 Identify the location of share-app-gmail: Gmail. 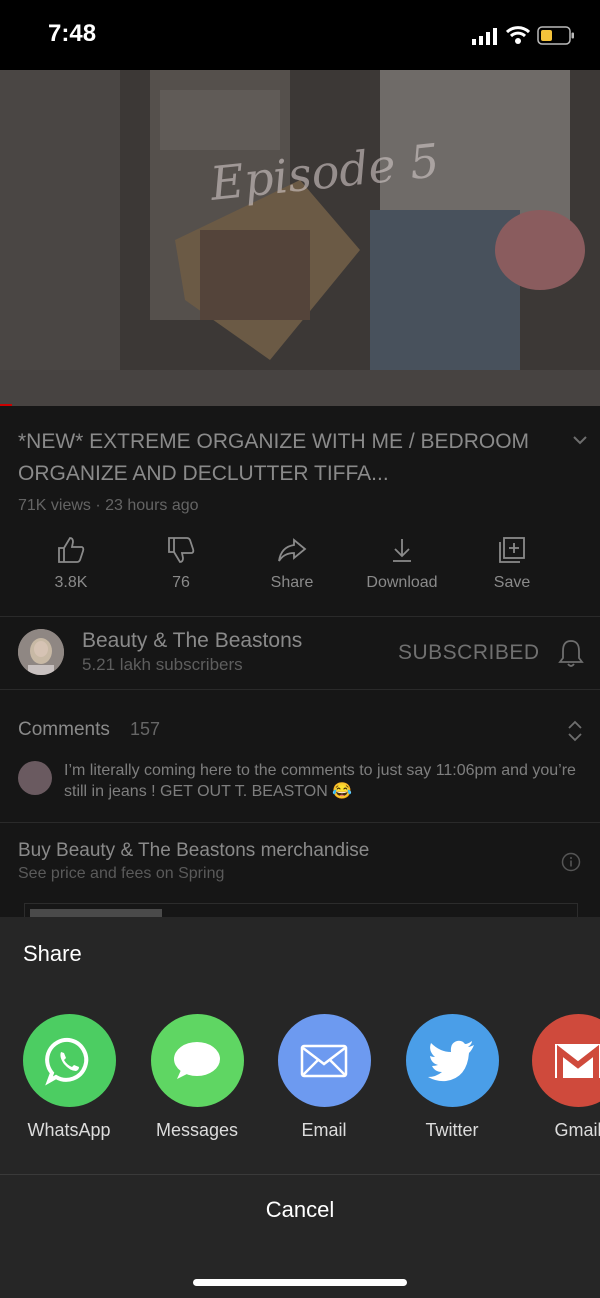
(559, 1077).